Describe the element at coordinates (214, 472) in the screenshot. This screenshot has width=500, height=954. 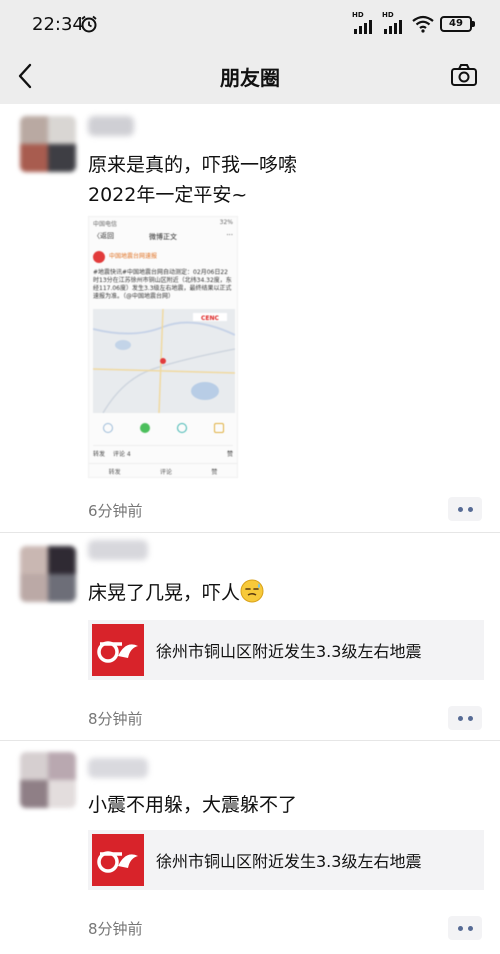
I see `image-bottom-item: 赞` at that location.